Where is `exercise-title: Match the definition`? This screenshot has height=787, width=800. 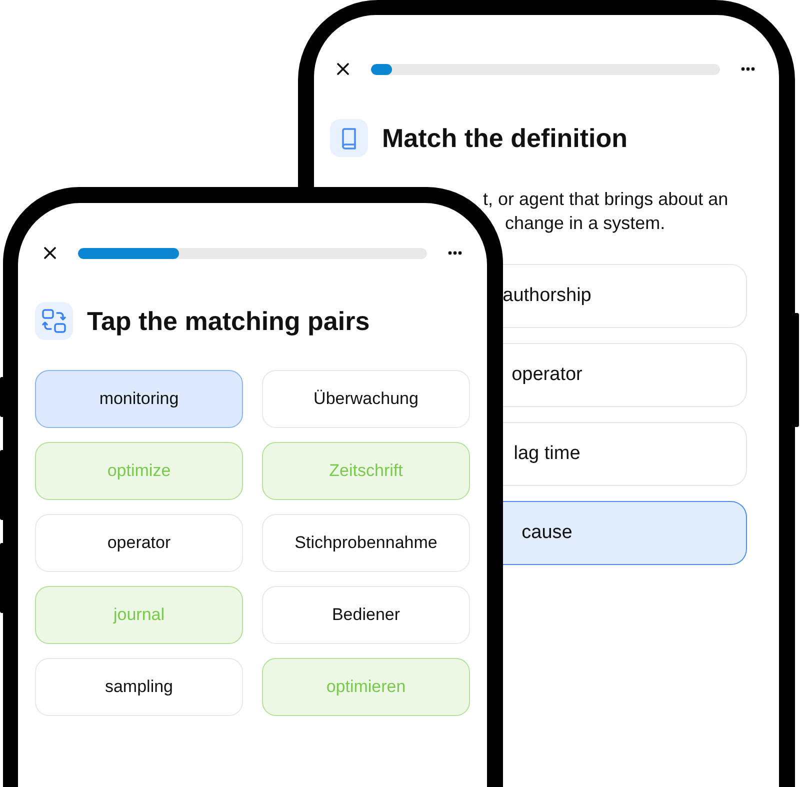 exercise-title: Match the definition is located at coordinates (505, 138).